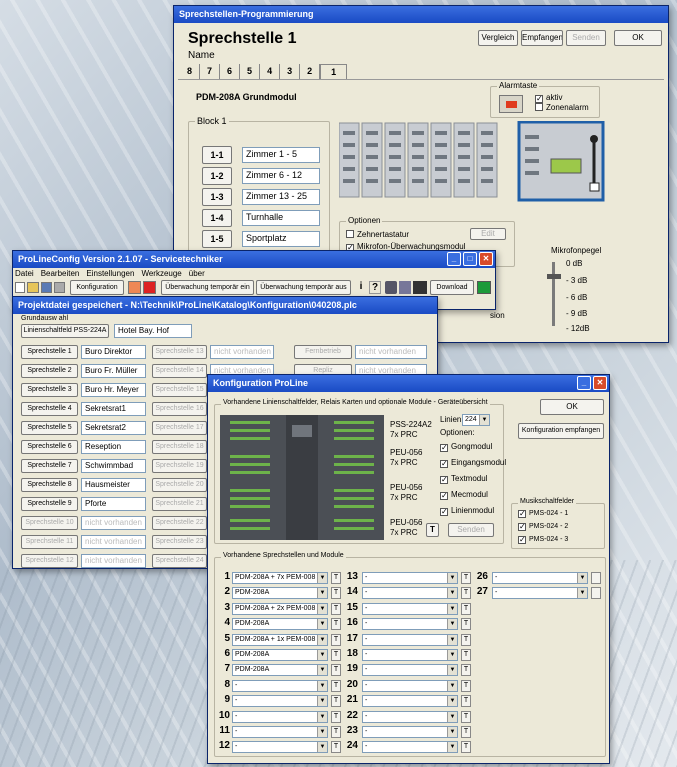  I want to click on info-icon: i, so click(361, 287).